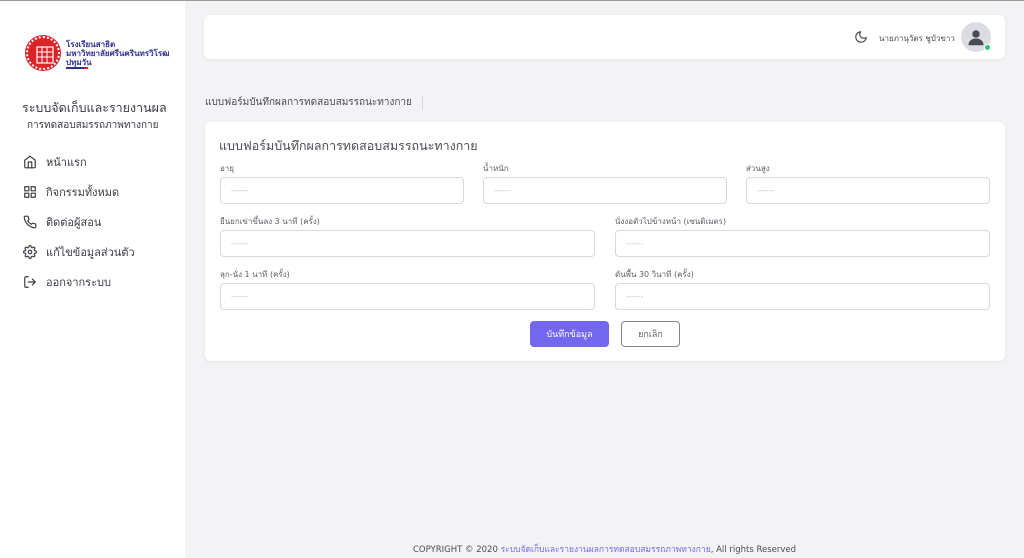  What do you see at coordinates (227, 168) in the screenshot?
I see `age-label: อายุ` at bounding box center [227, 168].